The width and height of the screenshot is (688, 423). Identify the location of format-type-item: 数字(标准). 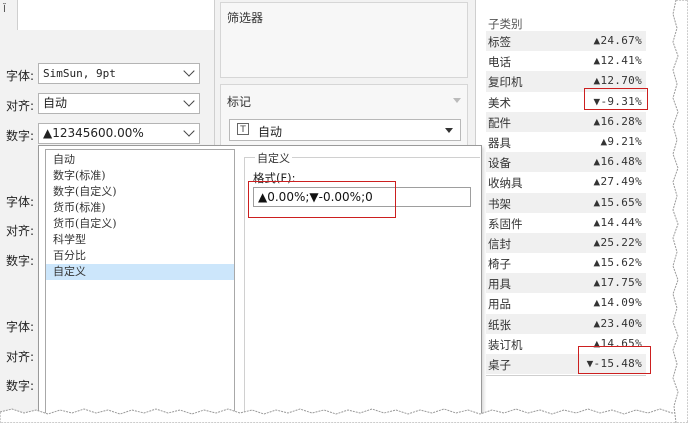
(140, 176).